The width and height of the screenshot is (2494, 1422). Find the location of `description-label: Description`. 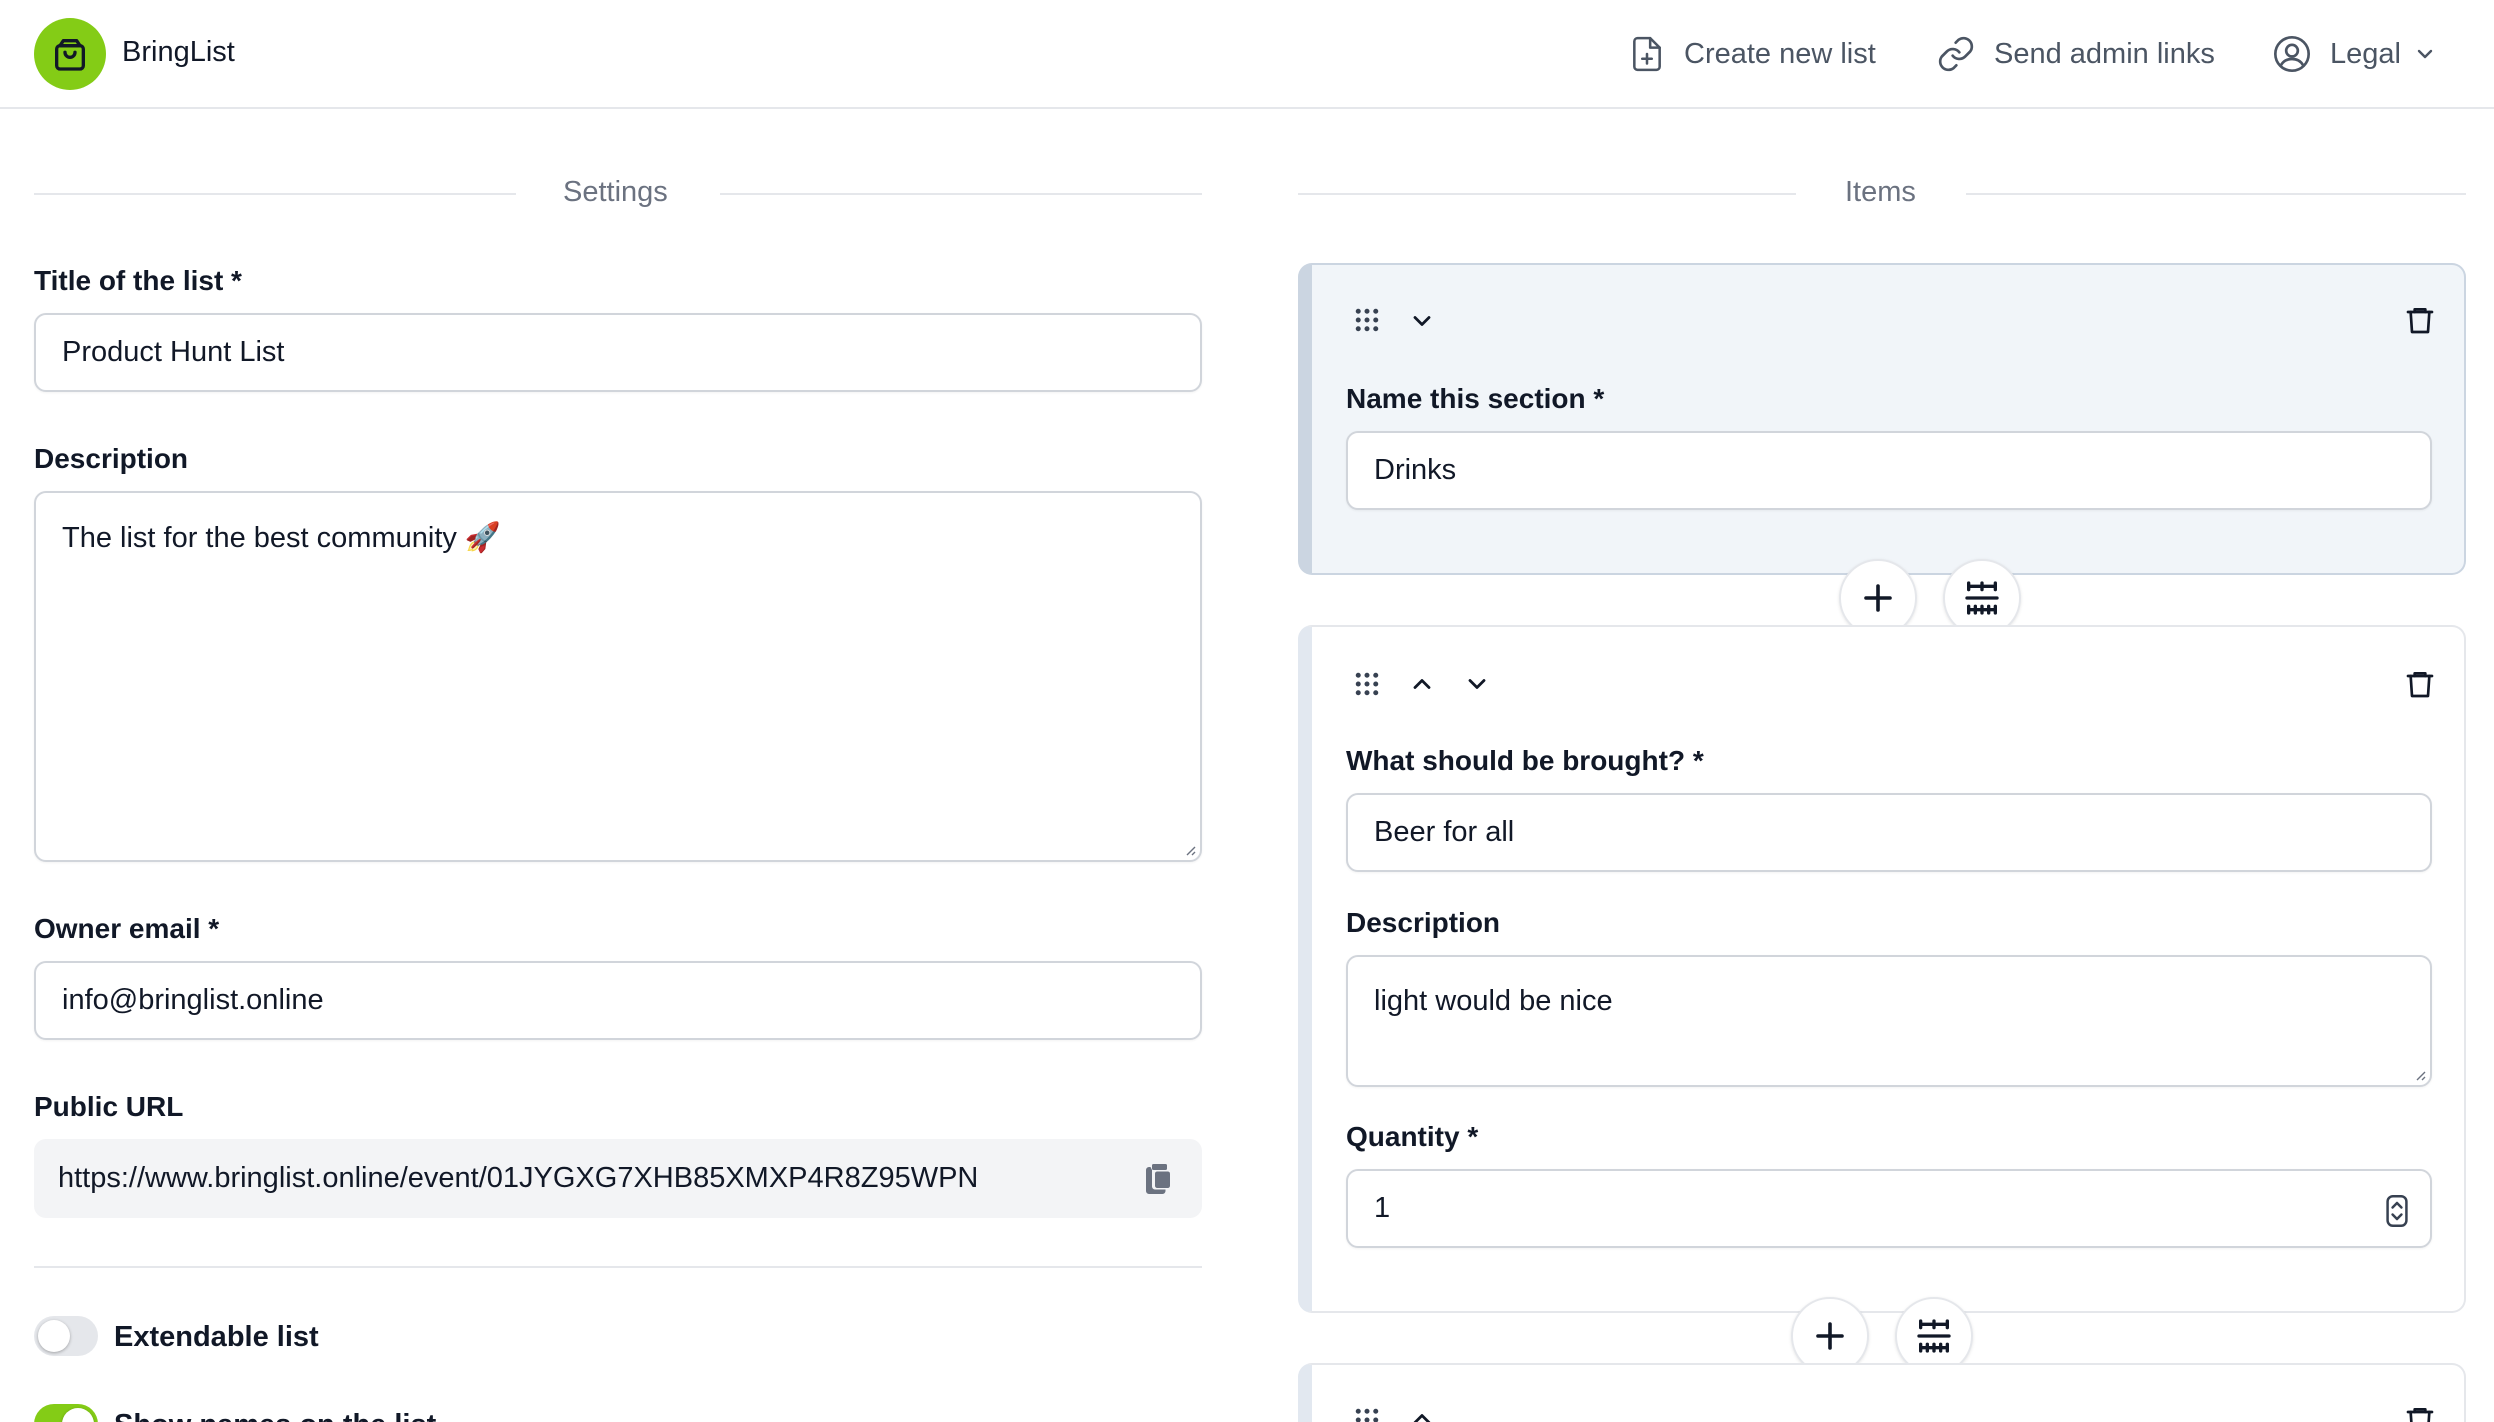

description-label: Description is located at coordinates (111, 458).